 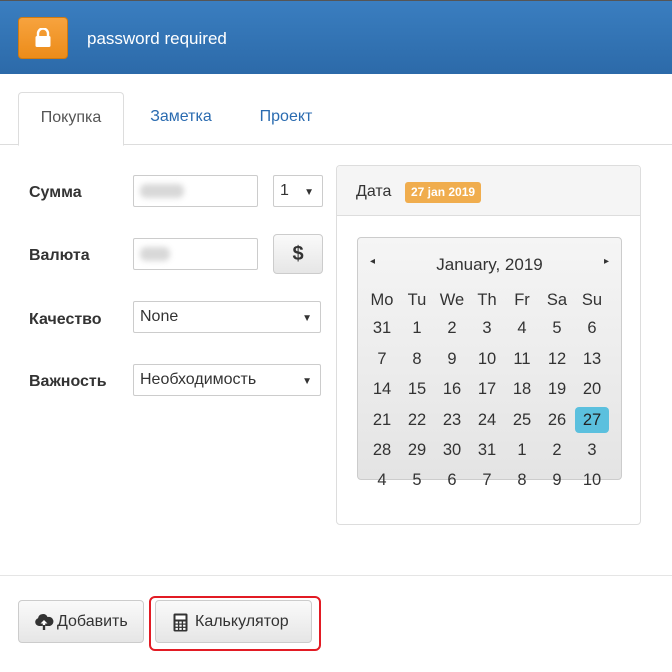 I want to click on calendar-day: 11, so click(x=522, y=359).